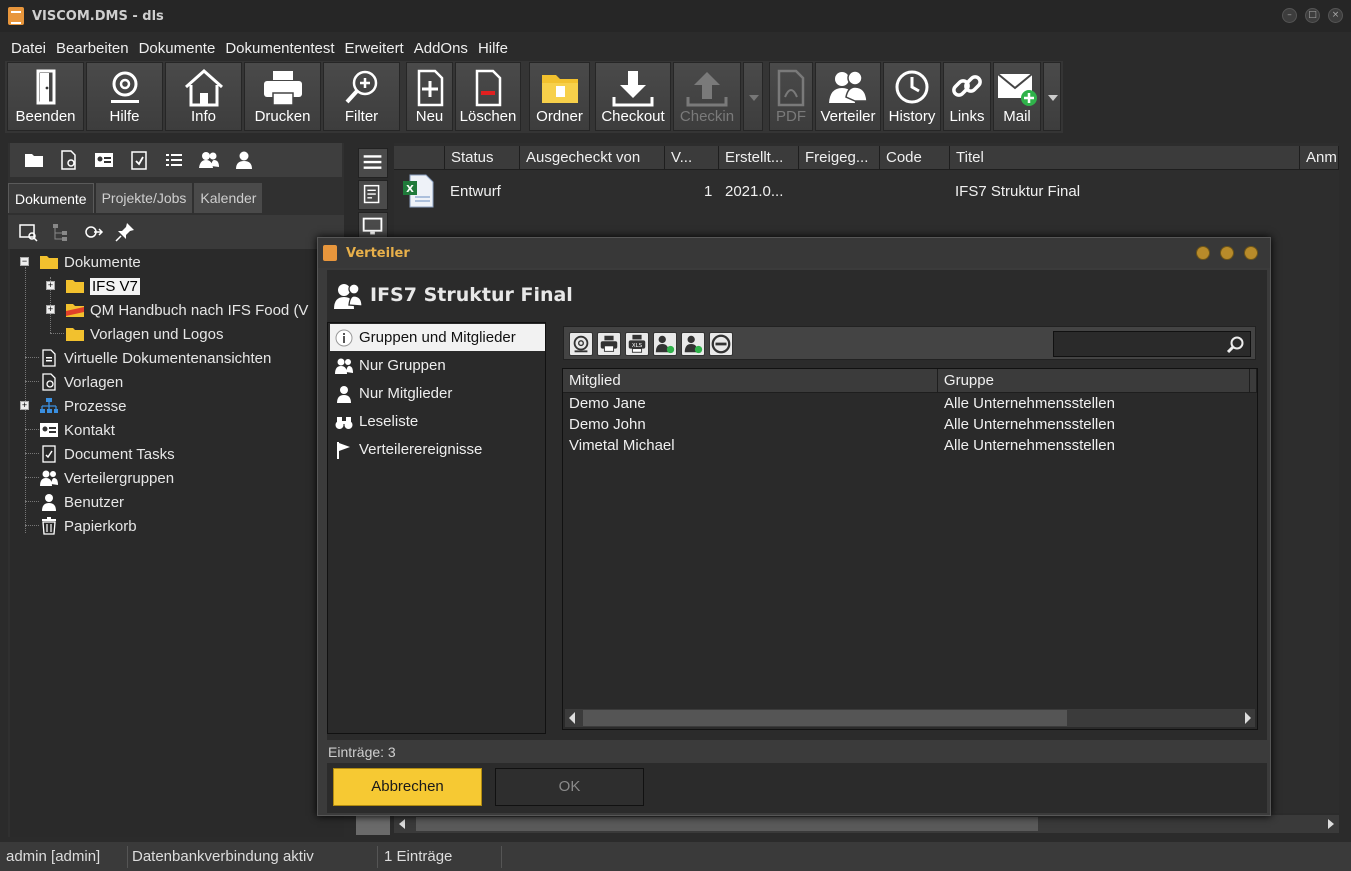  Describe the element at coordinates (26, 49) in the screenshot. I see `menu-datei: Datei` at that location.